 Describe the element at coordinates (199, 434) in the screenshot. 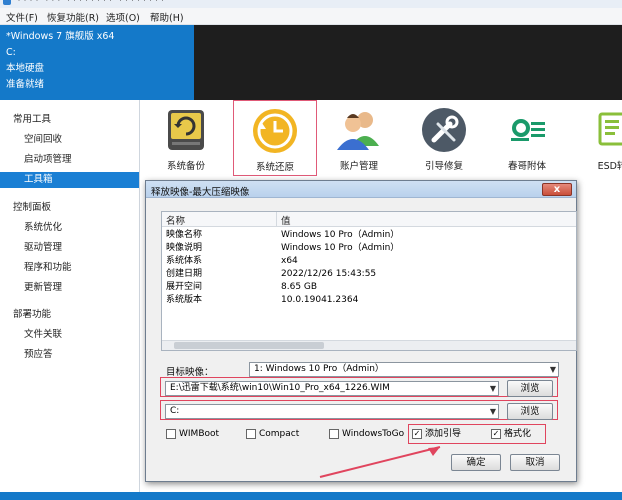

I see `checkbox-label: WIMBoot` at that location.